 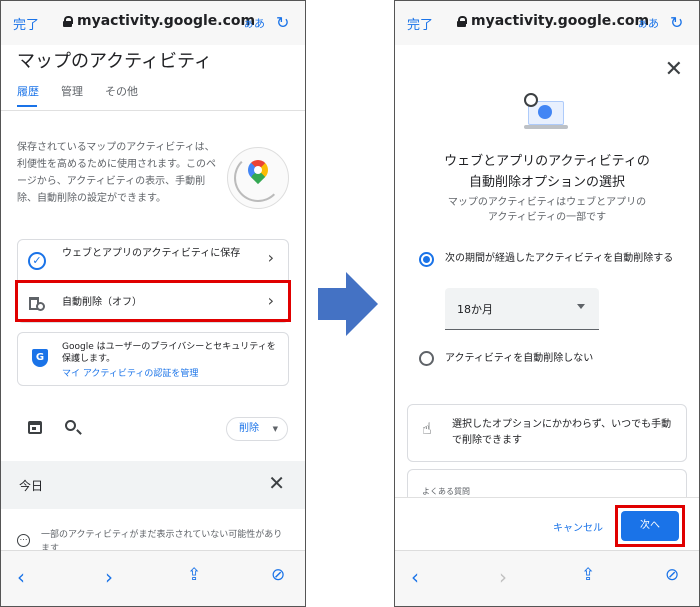 I want to click on check-circle-icon: ✓, so click(x=37, y=261).